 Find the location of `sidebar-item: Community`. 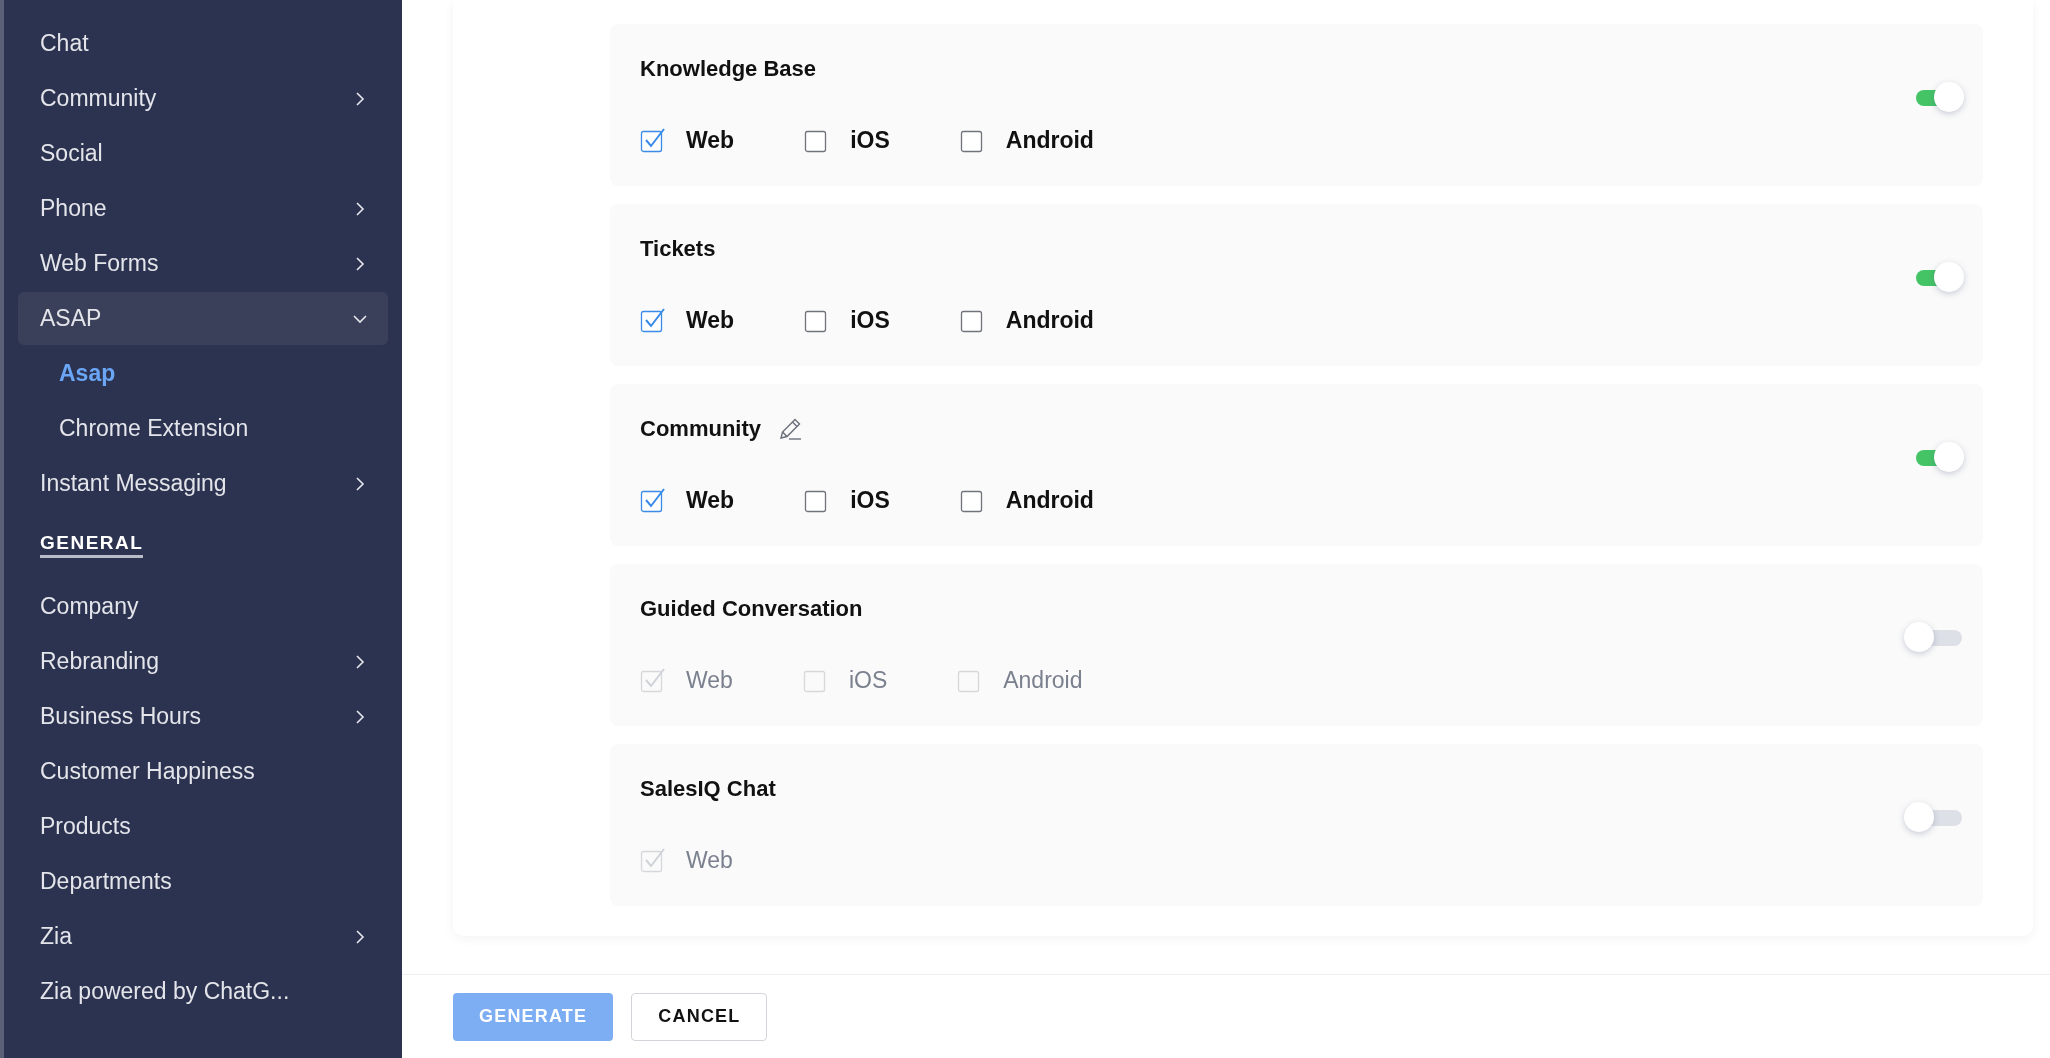

sidebar-item: Community is located at coordinates (203, 98).